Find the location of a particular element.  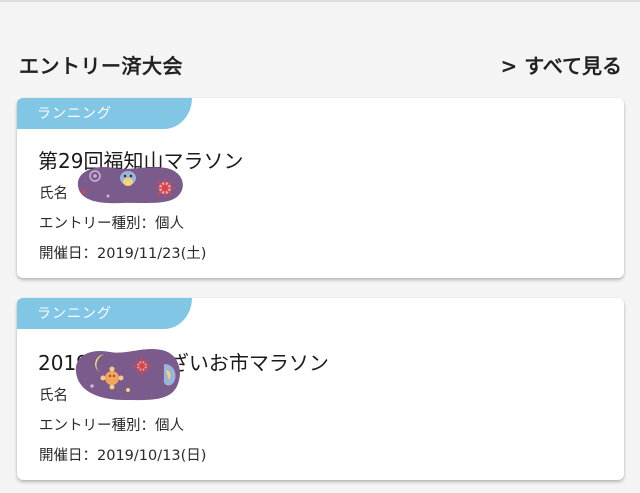

section-header: エントリー済大会 > すべて見る is located at coordinates (320, 64).